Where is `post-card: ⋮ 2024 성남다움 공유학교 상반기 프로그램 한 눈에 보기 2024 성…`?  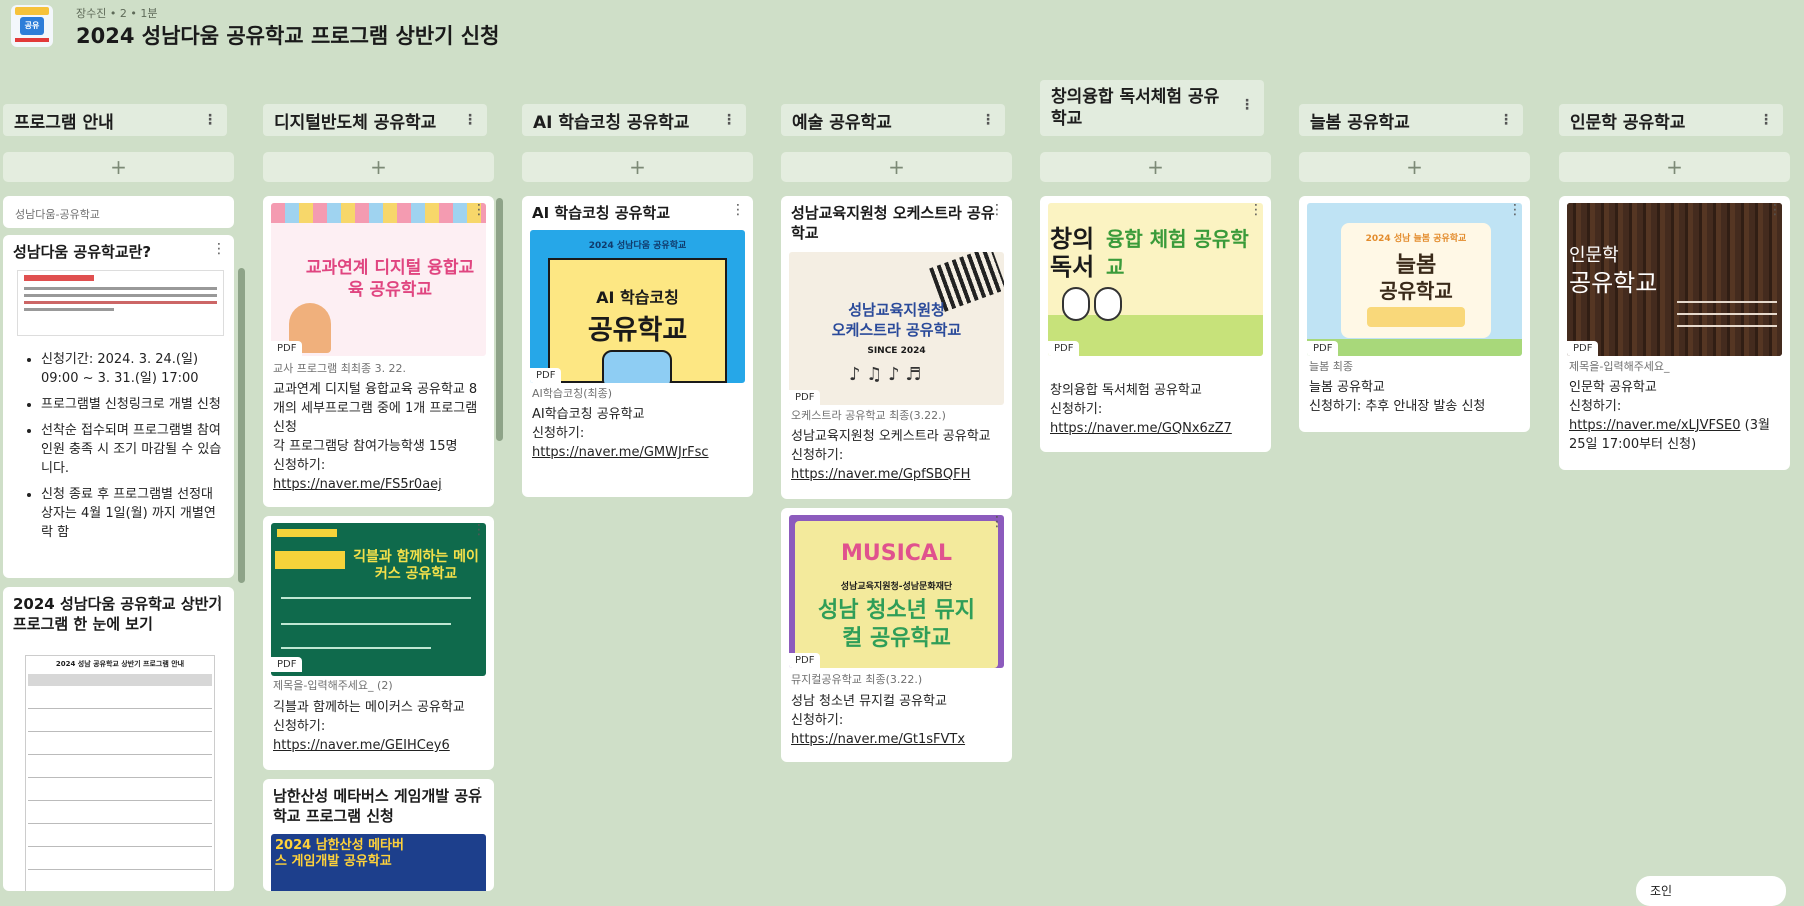
post-card: ⋮ 2024 성남다움 공유학교 상반기 프로그램 한 눈에 보기 2024 성… is located at coordinates (118, 739).